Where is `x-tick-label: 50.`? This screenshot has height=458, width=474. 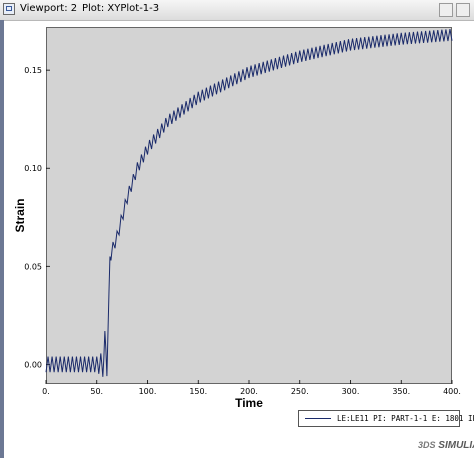
x-tick-label: 50. is located at coordinates (96, 391).